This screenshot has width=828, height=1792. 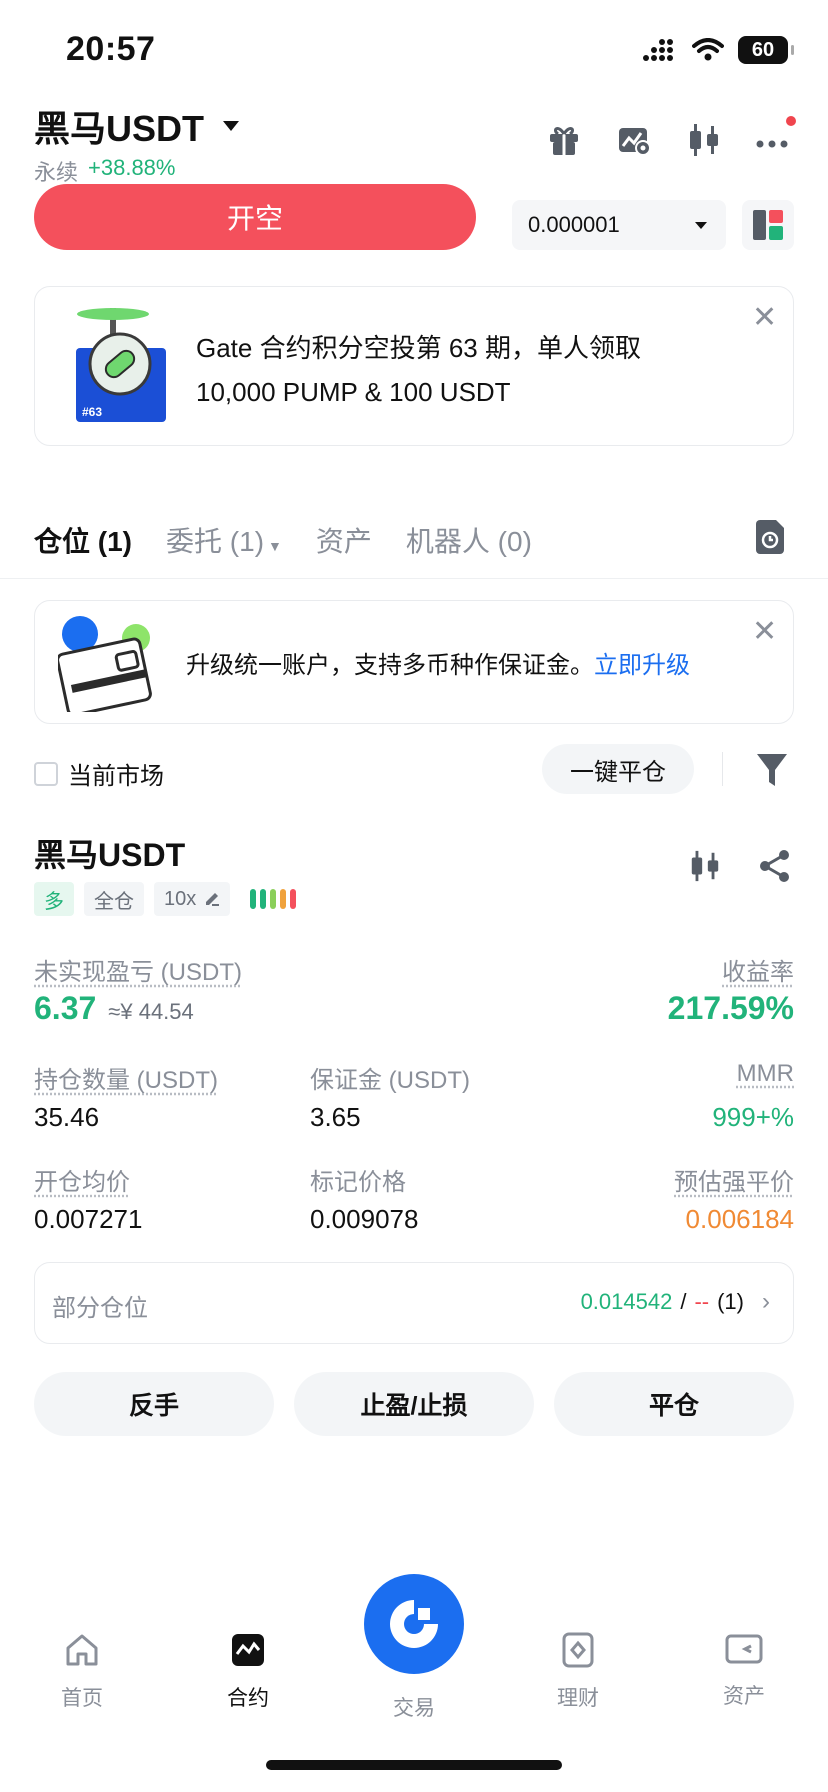 I want to click on adl-indicator, so click(x=273, y=899).